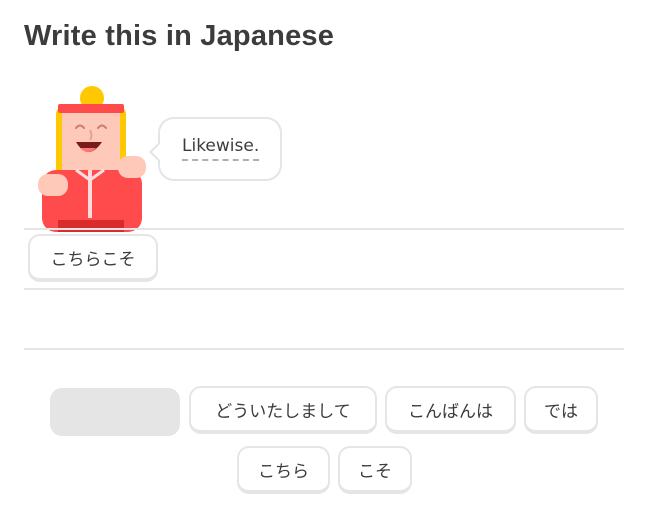  I want to click on word-bank-tile: どういたしまして, so click(283, 410).